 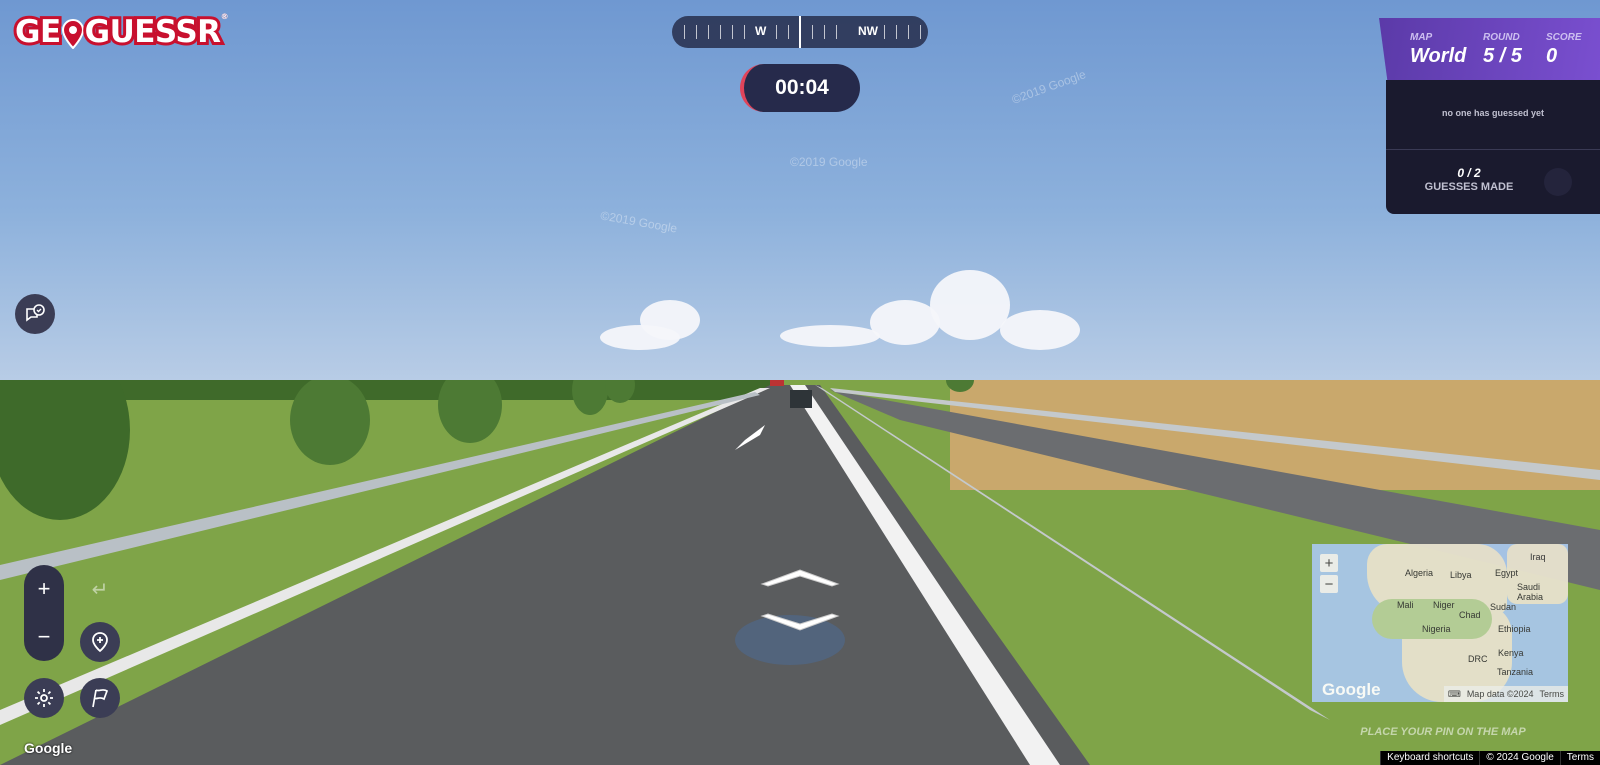 I want to click on geoguessr-logo: GE GUESSR®, so click(x=120, y=32).